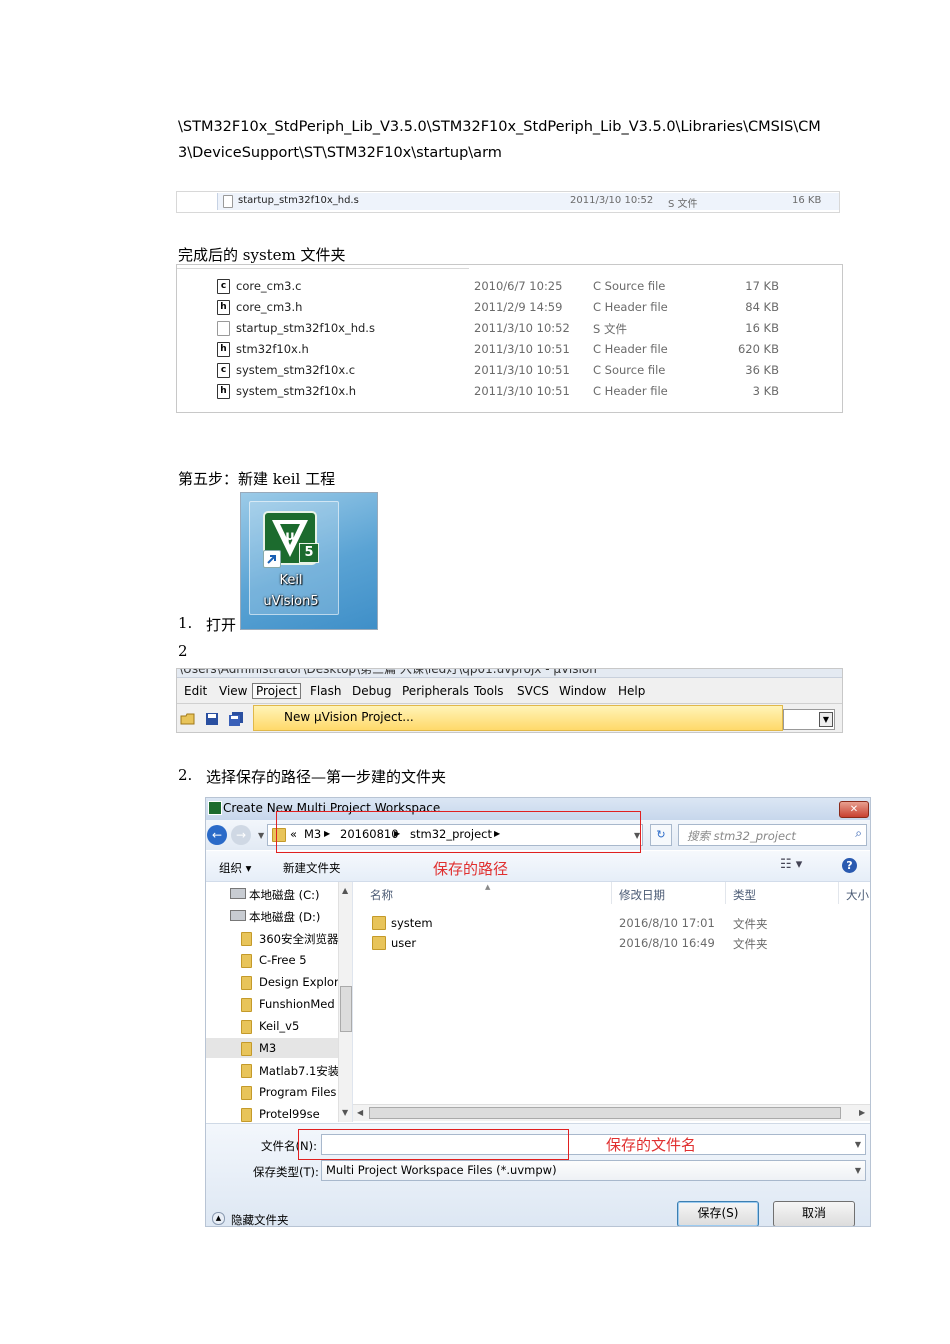 Image resolution: width=950 pixels, height=1344 pixels. Describe the element at coordinates (489, 691) in the screenshot. I see `menu-tools: Tools` at that location.